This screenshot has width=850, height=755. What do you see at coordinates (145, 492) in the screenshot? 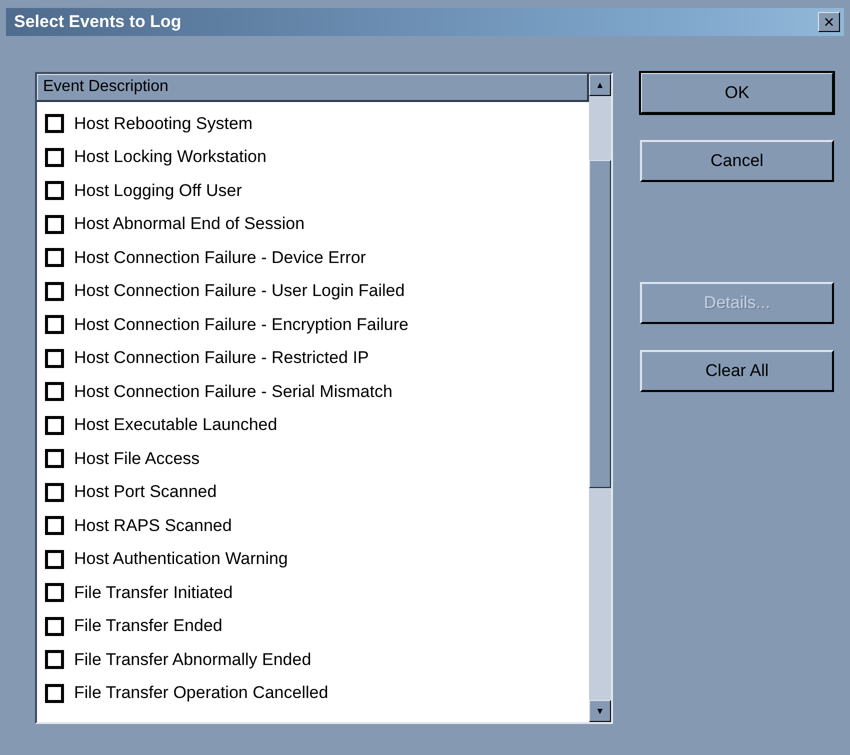
I see `event-label: Host Port Scanned` at bounding box center [145, 492].